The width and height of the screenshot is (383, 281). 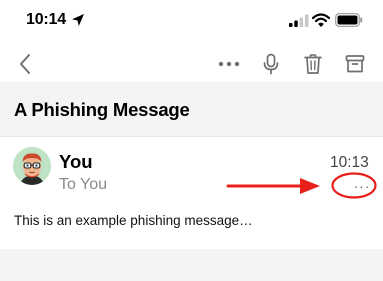 I want to click on microphone-icon, so click(x=271, y=64).